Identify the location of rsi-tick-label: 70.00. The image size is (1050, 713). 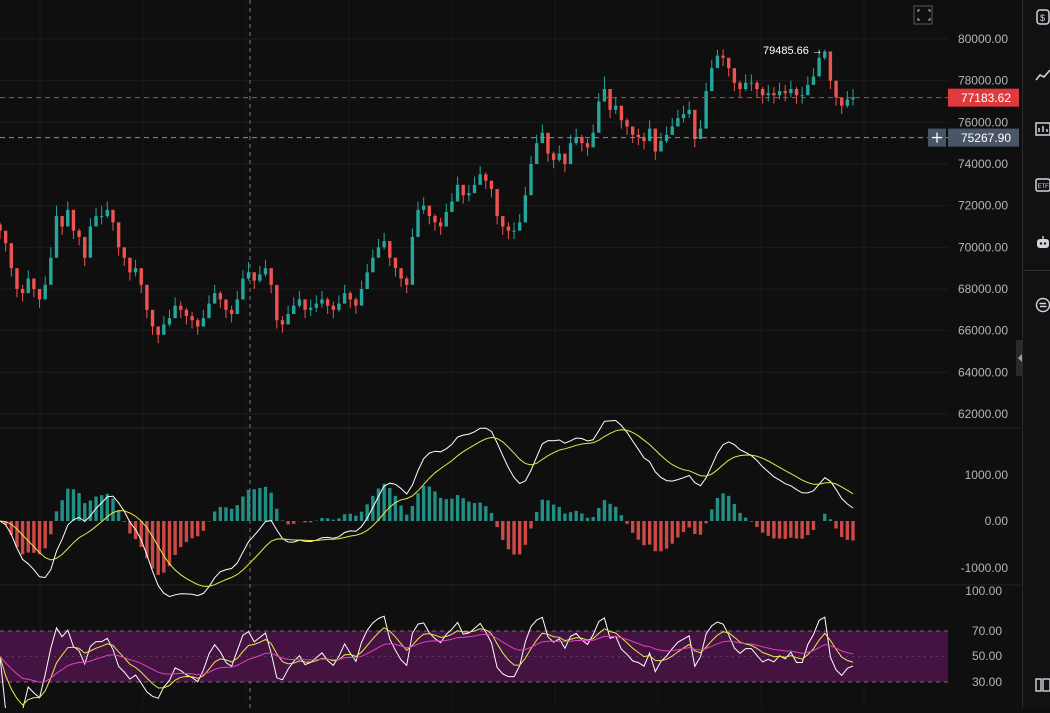
(987, 631).